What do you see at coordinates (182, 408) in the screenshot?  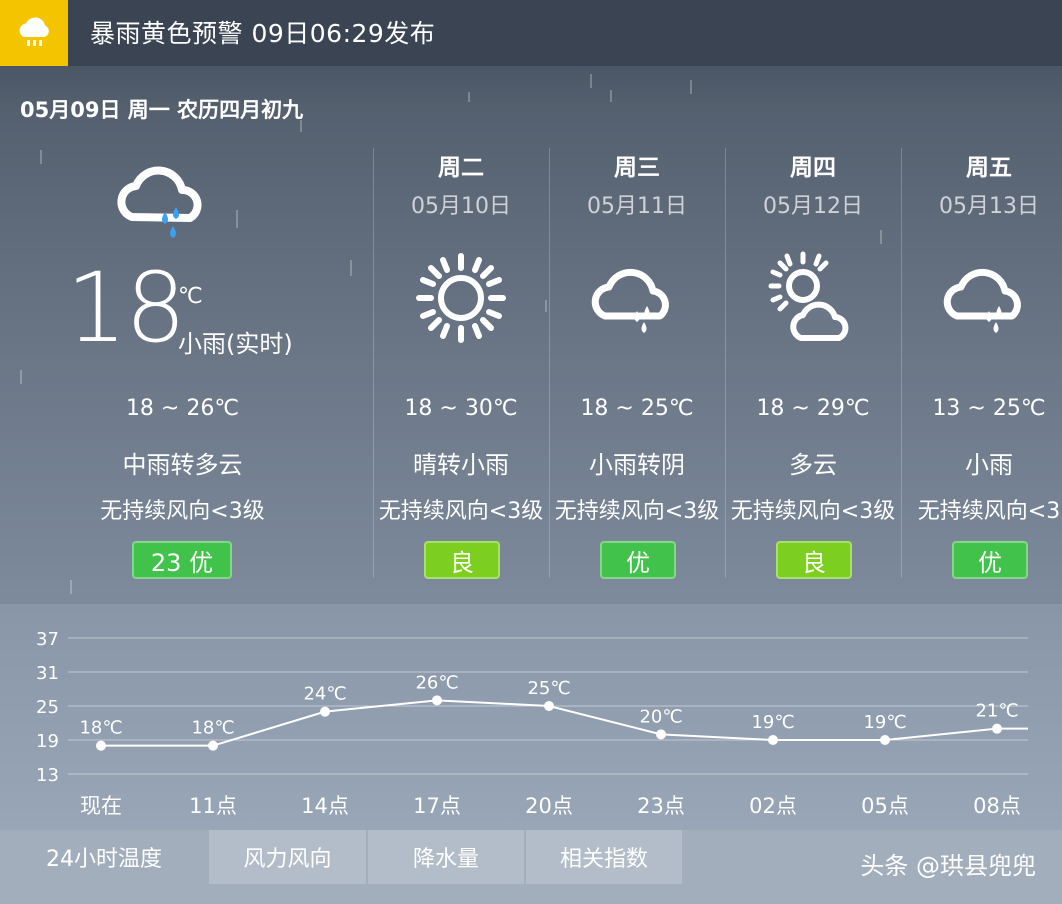 I see `today-temp-range: 18 ~ 26℃` at bounding box center [182, 408].